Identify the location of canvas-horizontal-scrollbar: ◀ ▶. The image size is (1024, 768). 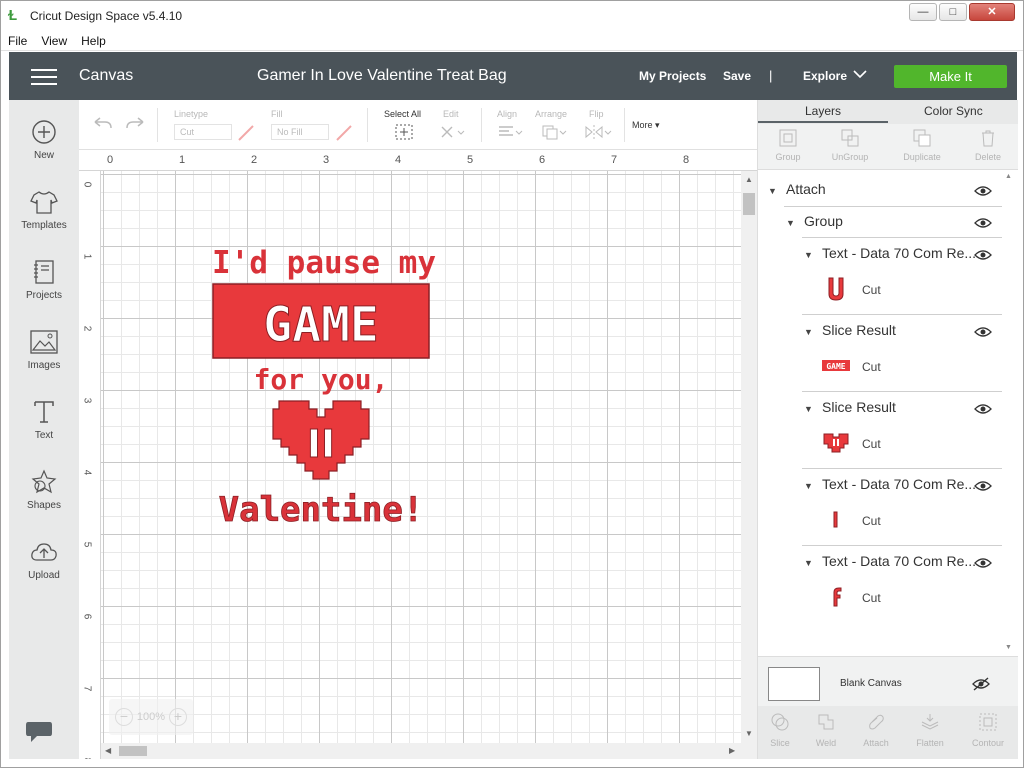
(429, 751).